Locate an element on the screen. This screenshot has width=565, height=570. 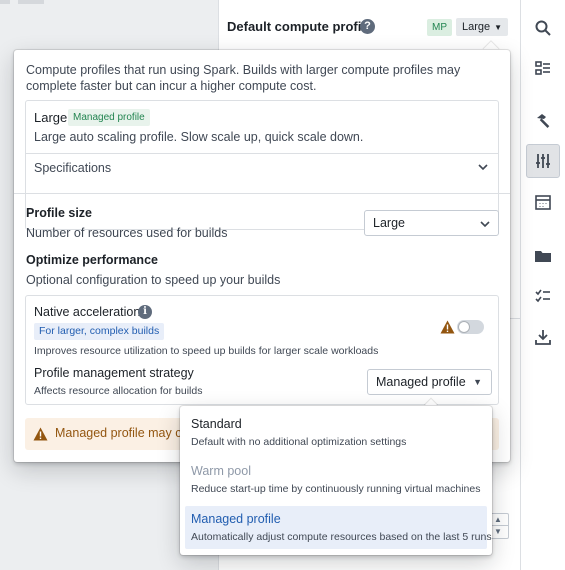
profile-size-select-value: Large is located at coordinates (389, 223).